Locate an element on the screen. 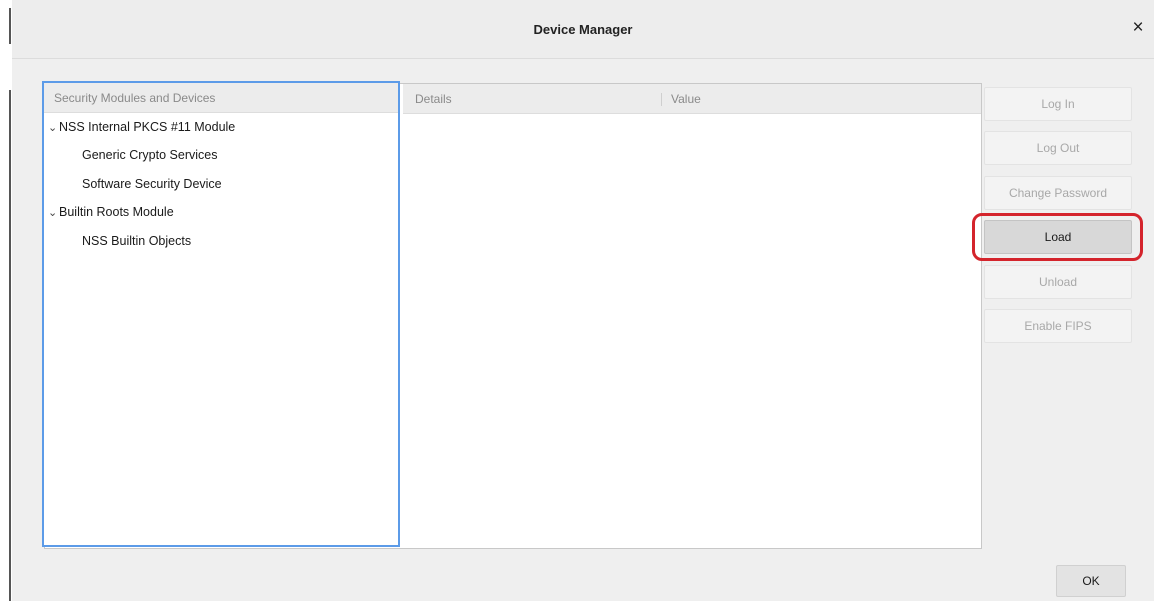  details-column-header: Details Value is located at coordinates (692, 99).